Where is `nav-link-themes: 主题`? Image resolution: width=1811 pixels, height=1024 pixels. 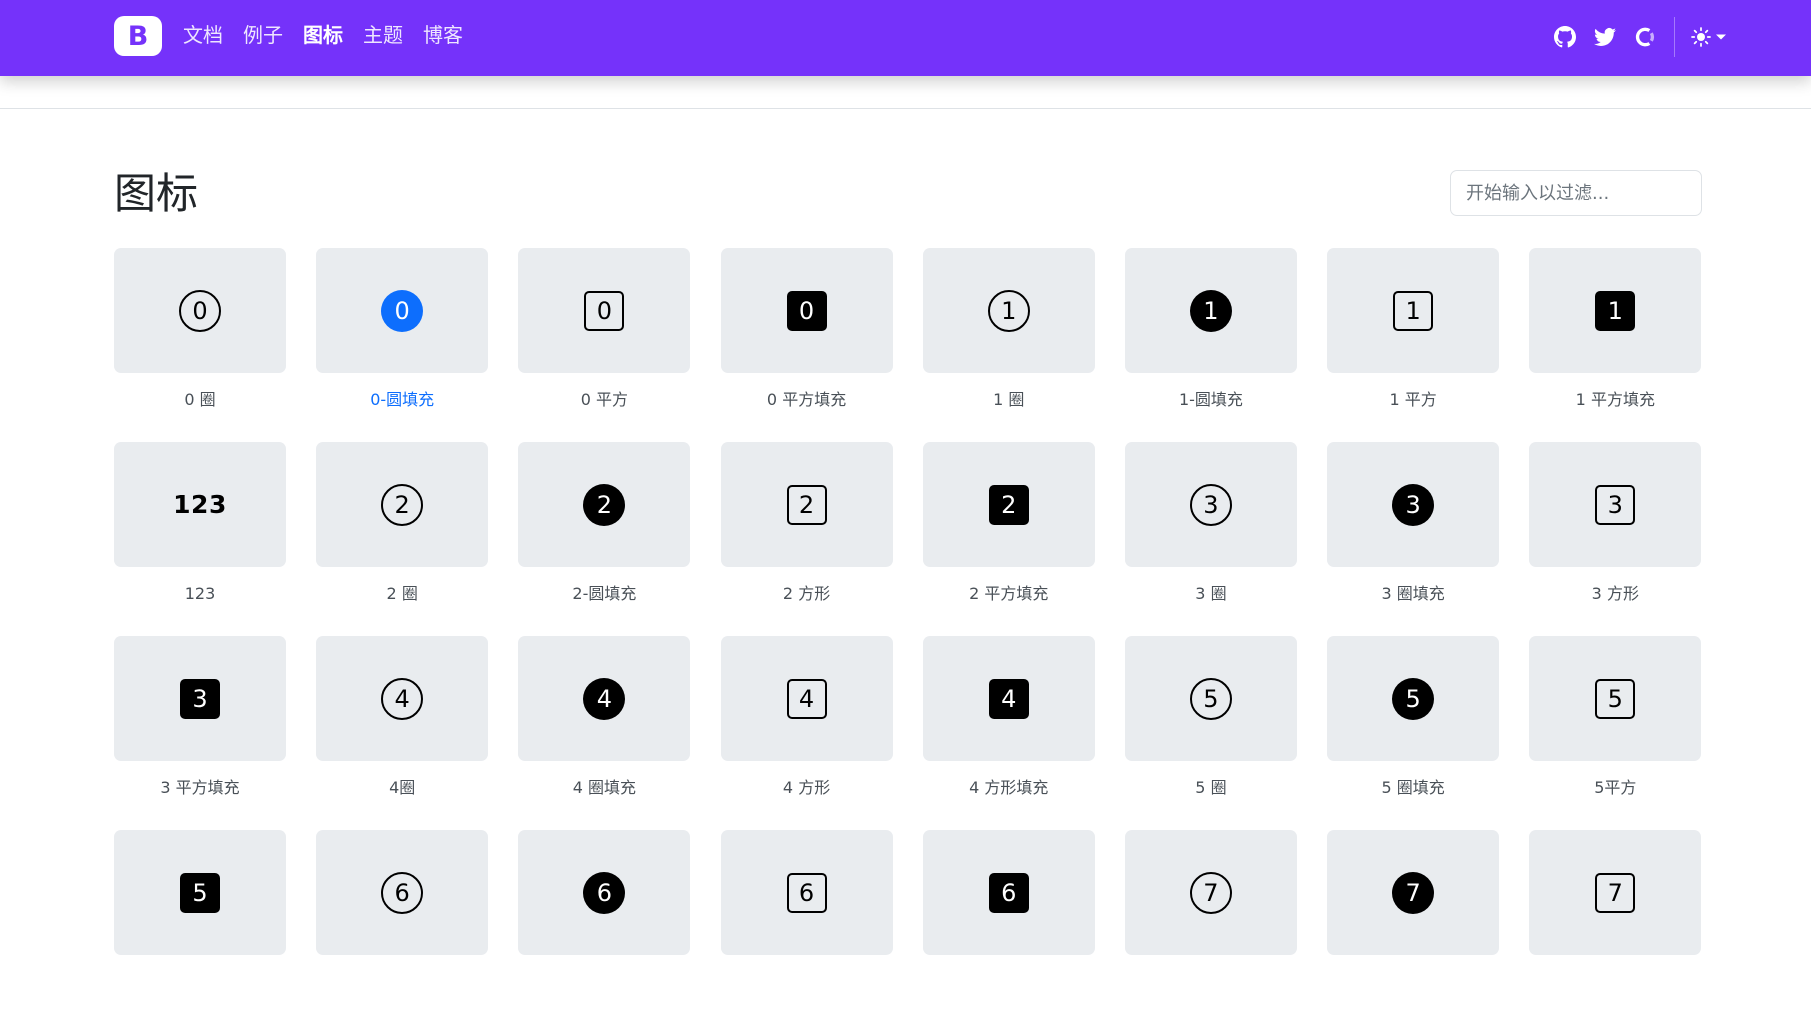 nav-link-themes: 主题 is located at coordinates (383, 36).